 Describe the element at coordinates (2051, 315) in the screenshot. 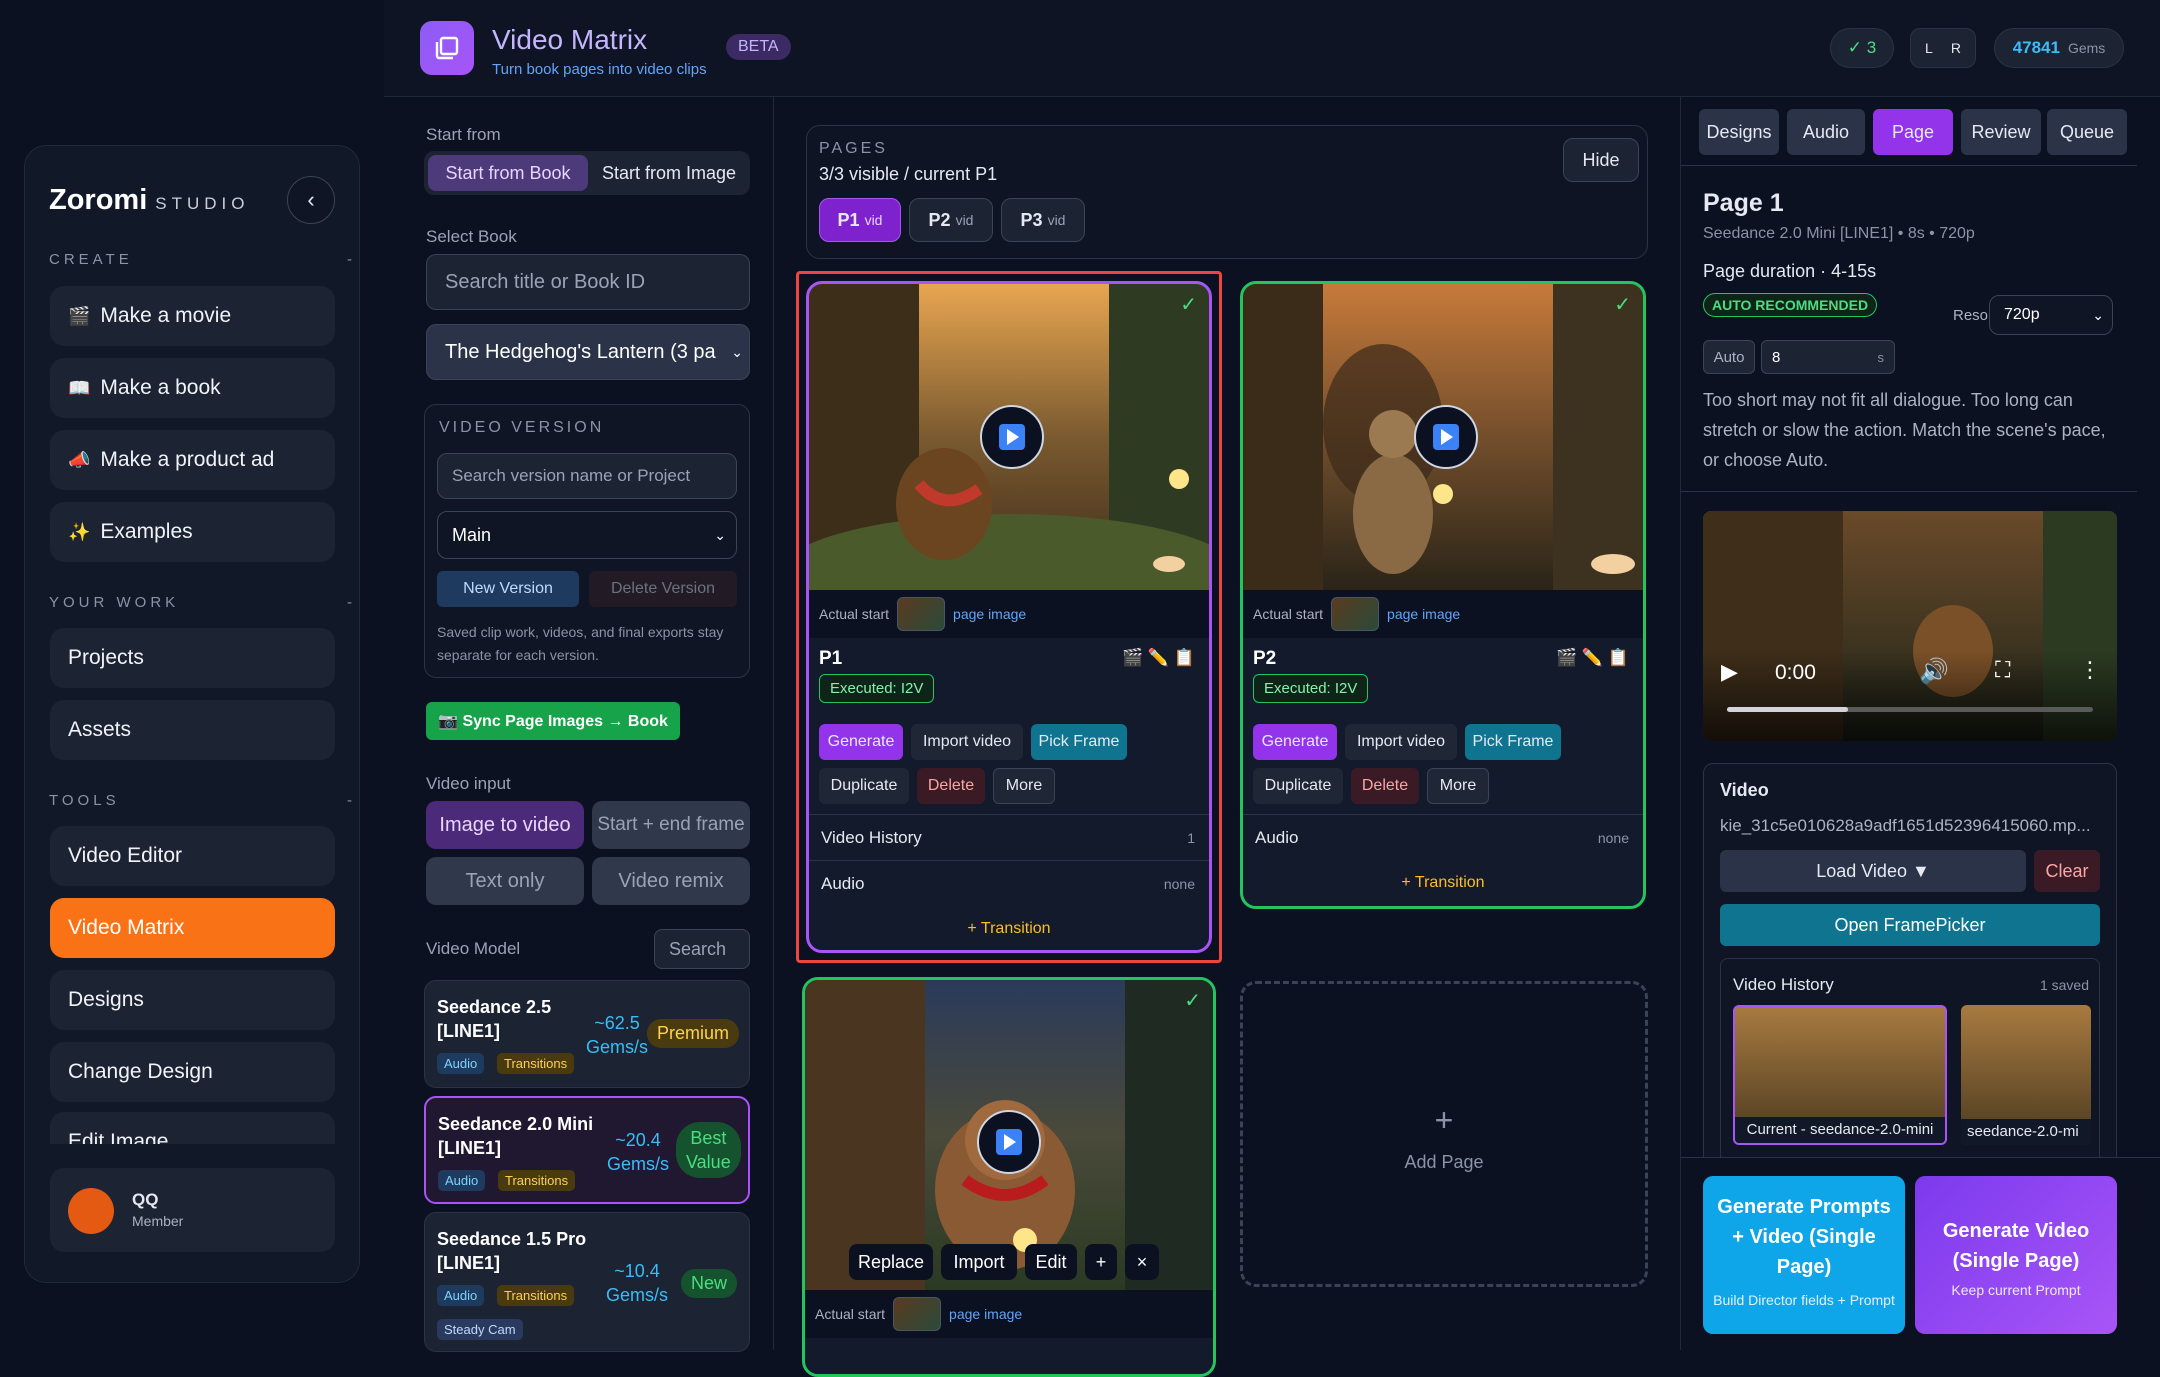

I see `resolution-select: 720p ⌄` at that location.